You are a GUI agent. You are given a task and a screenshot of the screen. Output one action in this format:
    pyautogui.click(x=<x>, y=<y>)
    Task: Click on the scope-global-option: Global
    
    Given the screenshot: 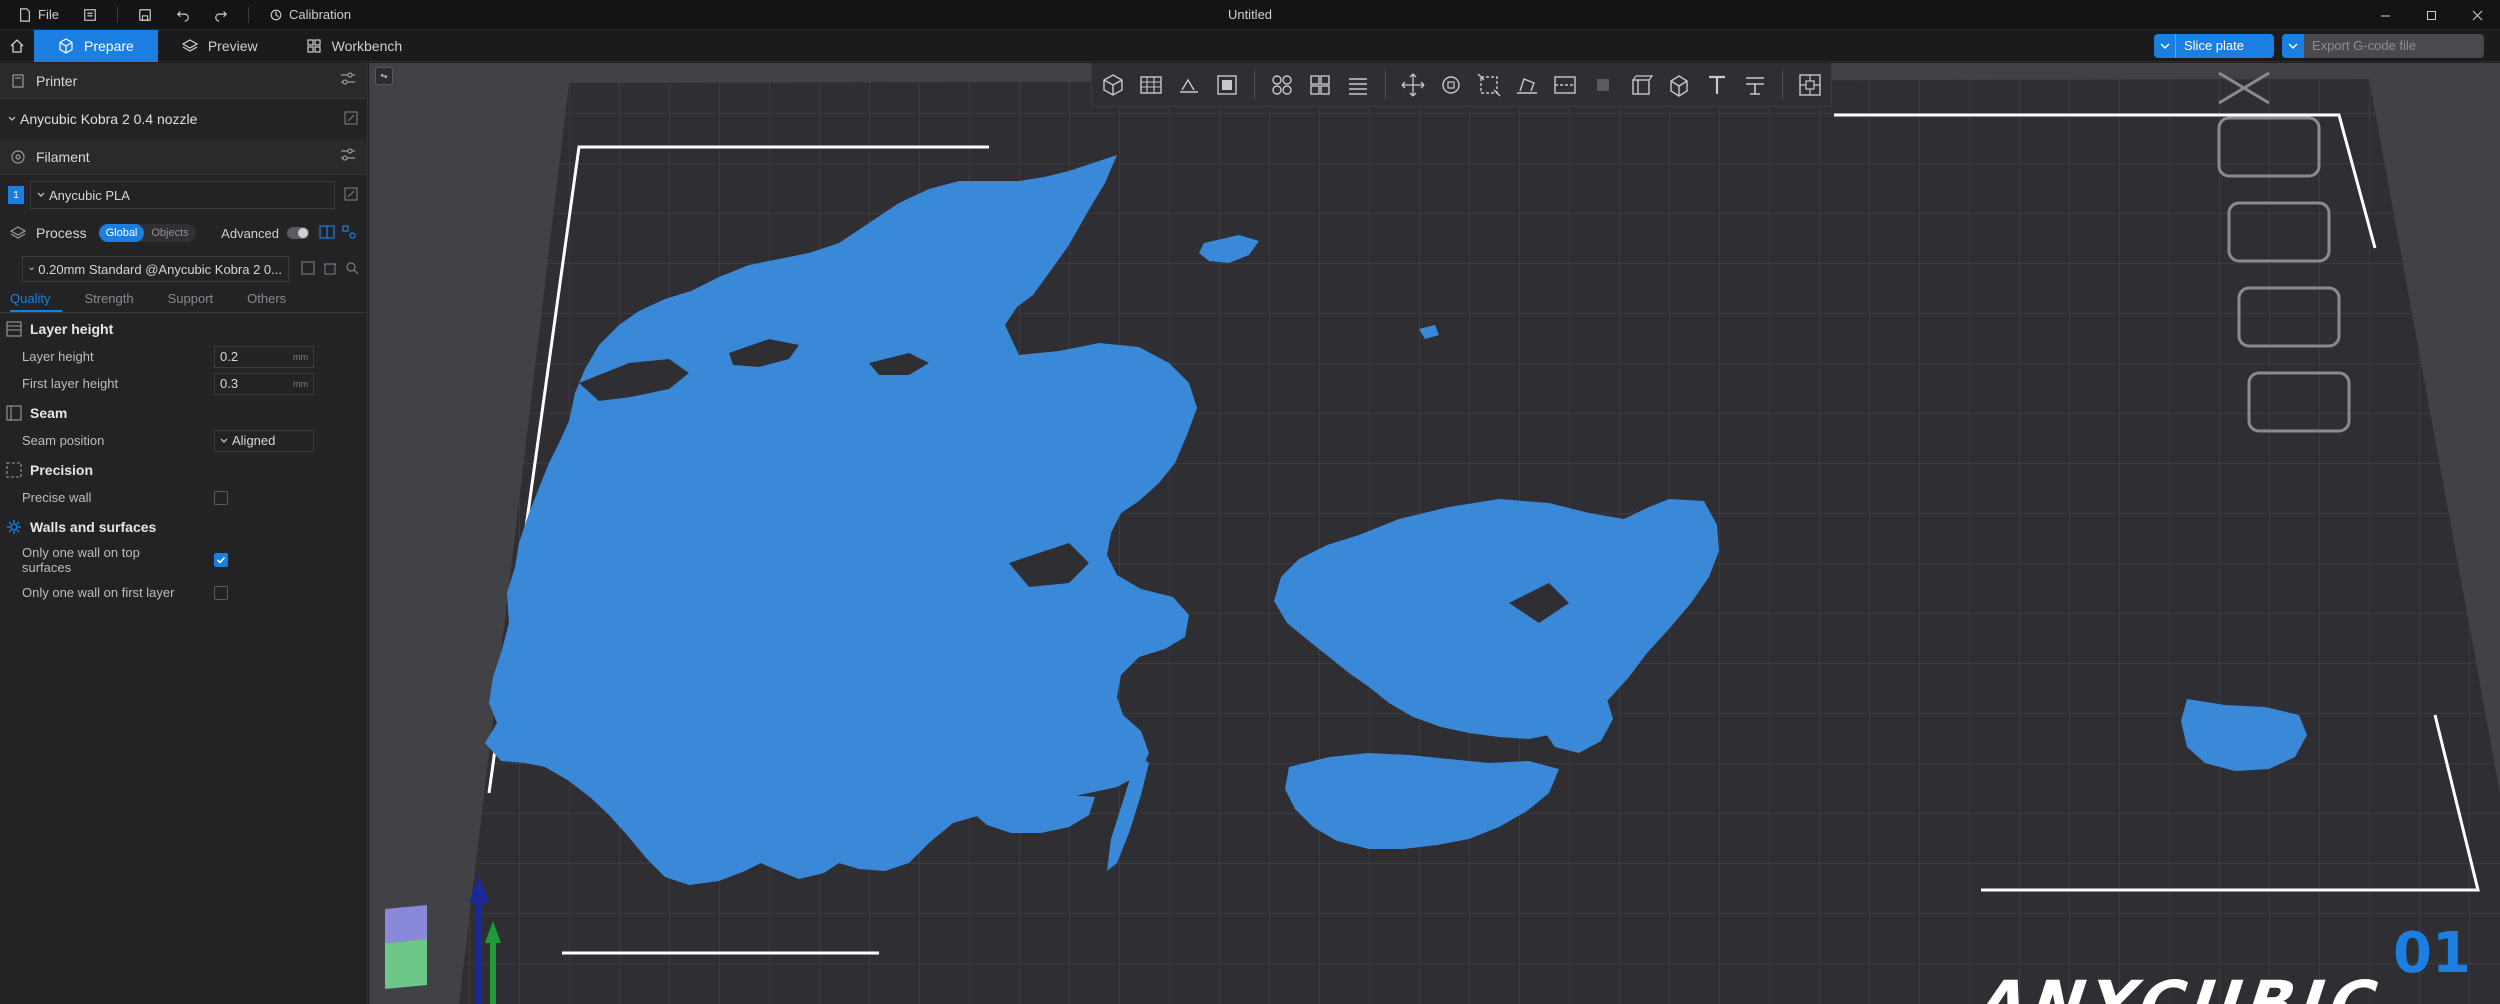 What is the action you would take?
    pyautogui.click(x=121, y=233)
    